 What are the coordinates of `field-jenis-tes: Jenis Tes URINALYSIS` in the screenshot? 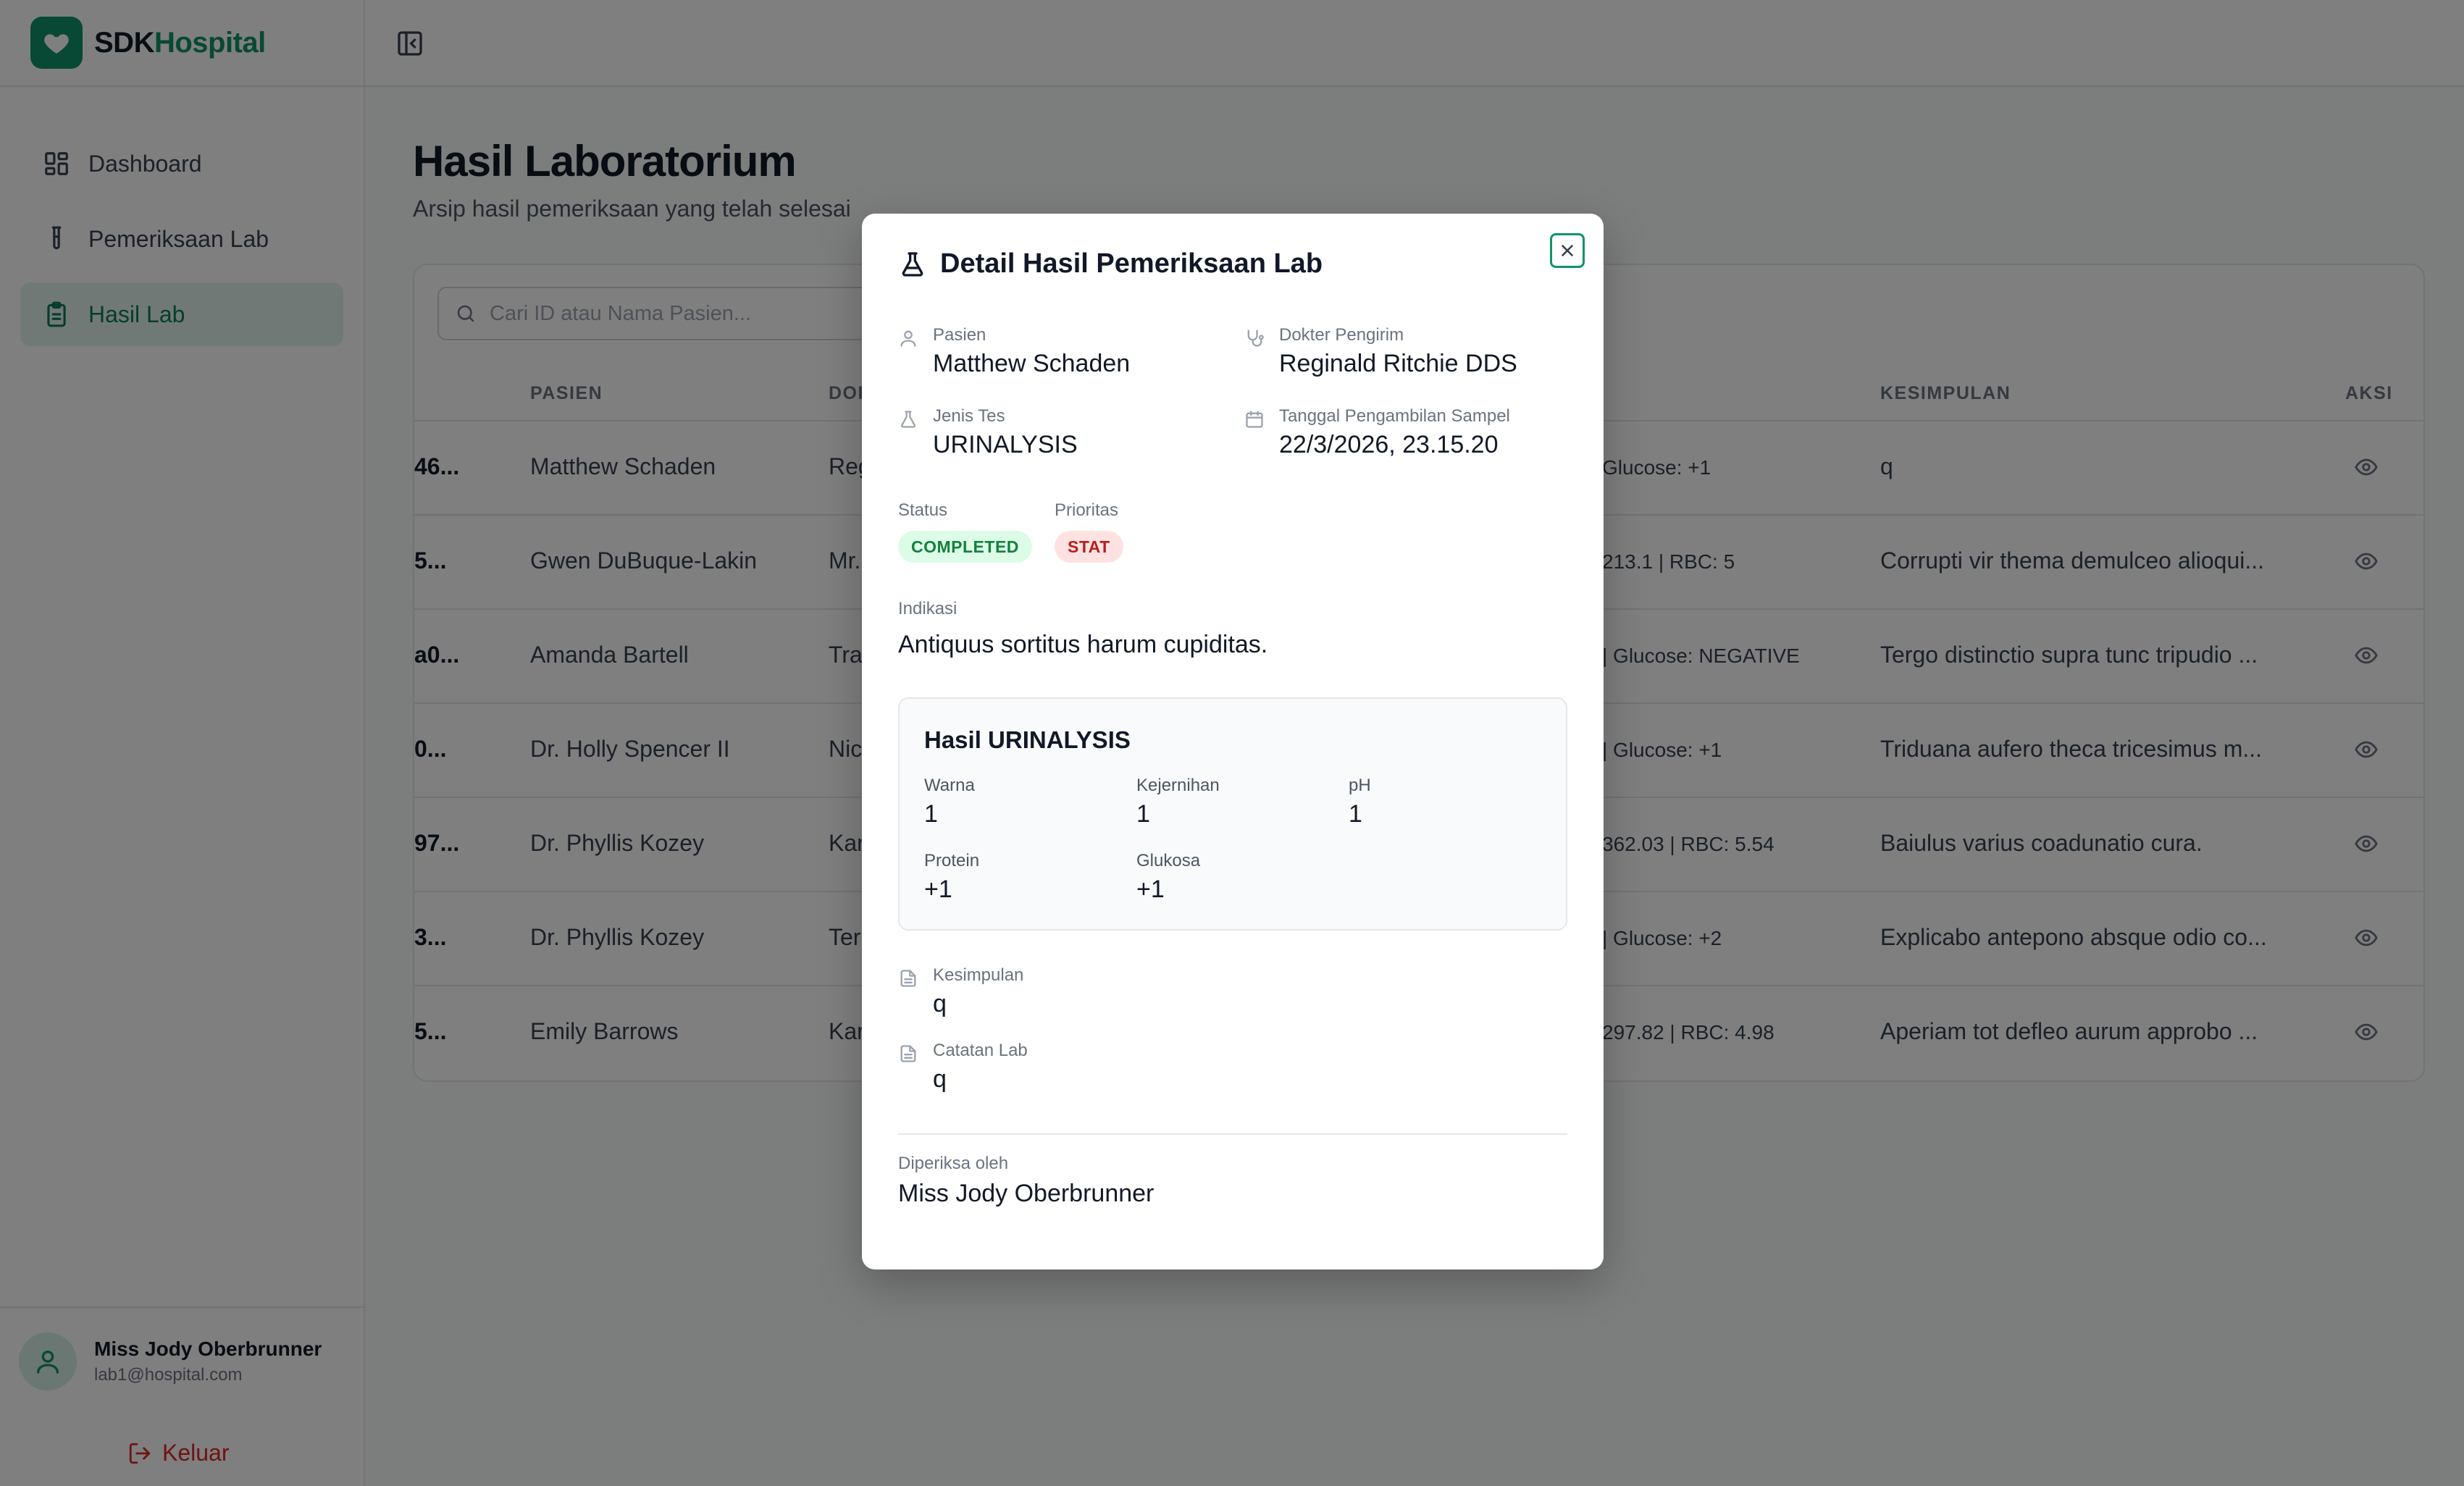 It's located at (988, 433).